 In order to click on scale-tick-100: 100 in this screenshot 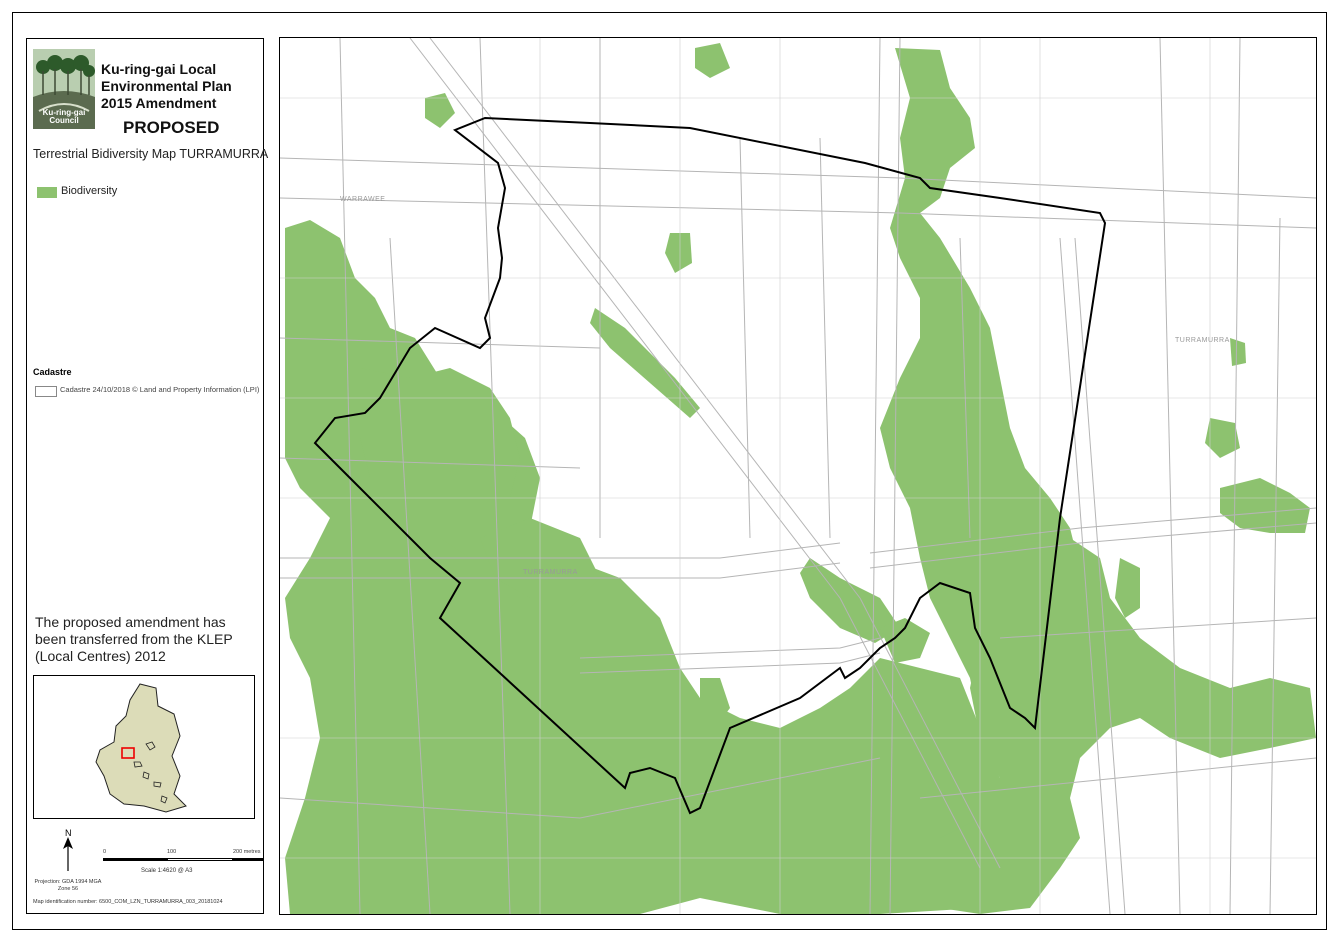, I will do `click(172, 852)`.